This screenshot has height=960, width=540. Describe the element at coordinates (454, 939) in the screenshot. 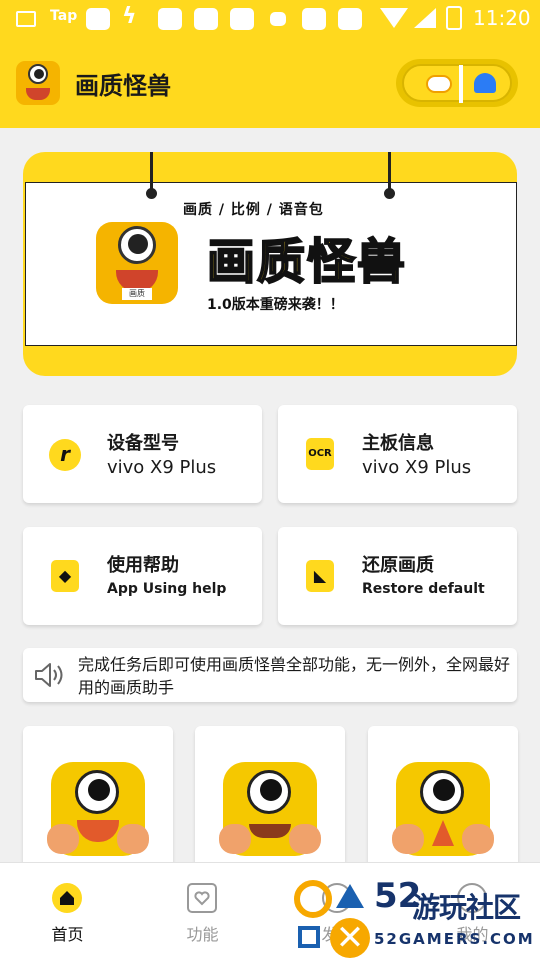

I see `watermark-domain: 52GAMERS.COM` at that location.